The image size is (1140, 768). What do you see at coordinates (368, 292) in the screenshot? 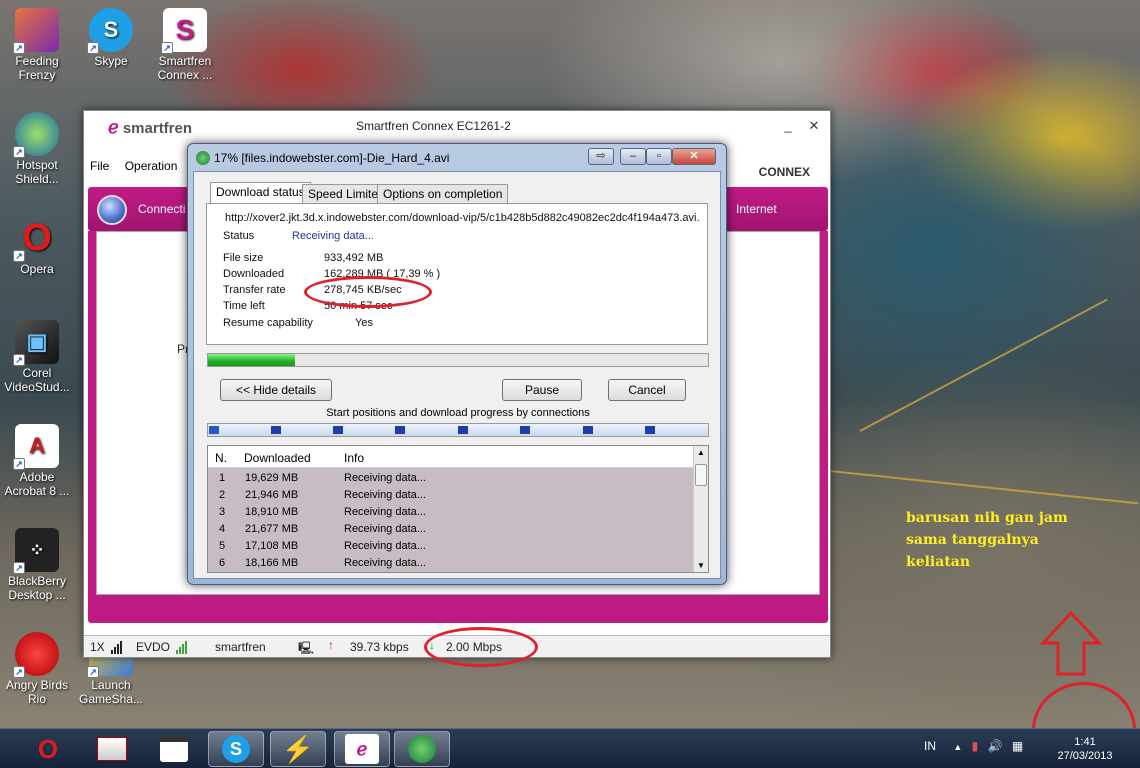
I see `highlight-ring-transfer-rate` at bounding box center [368, 292].